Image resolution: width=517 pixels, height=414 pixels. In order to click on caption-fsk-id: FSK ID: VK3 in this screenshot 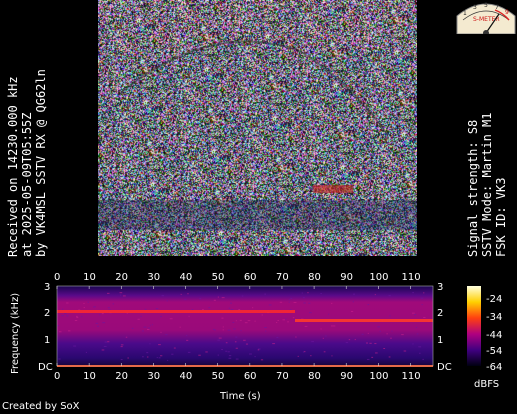, I will do `click(501, 217)`.